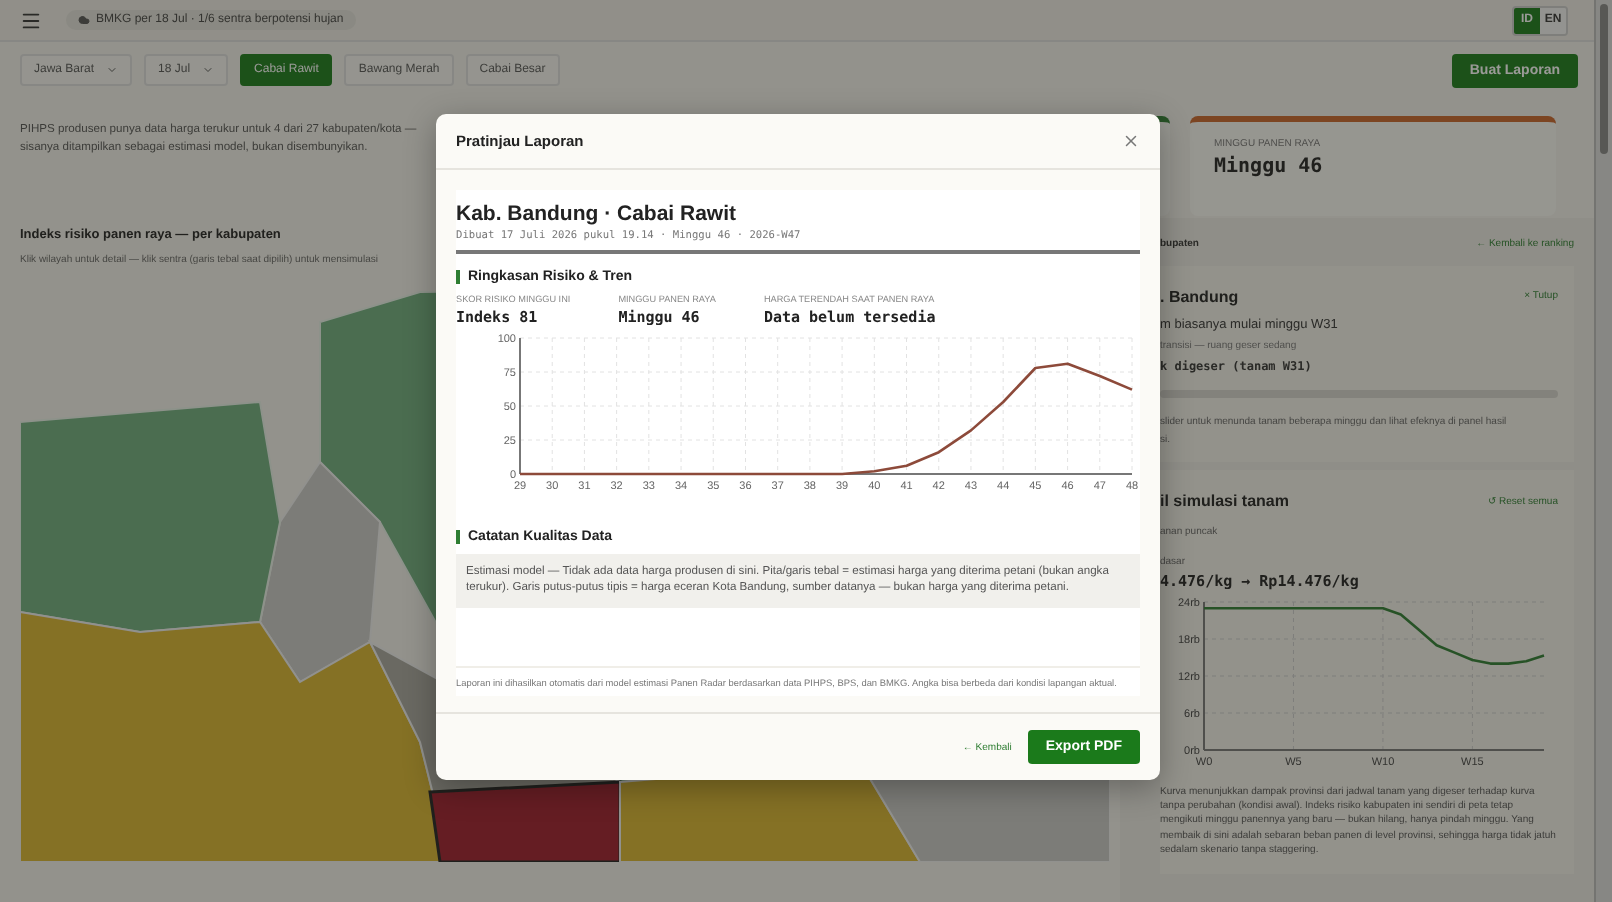 The height and width of the screenshot is (902, 1612). Describe the element at coordinates (597, 214) in the screenshot. I see `report-title: Kab. Bandung · Cabai Rawit` at that location.